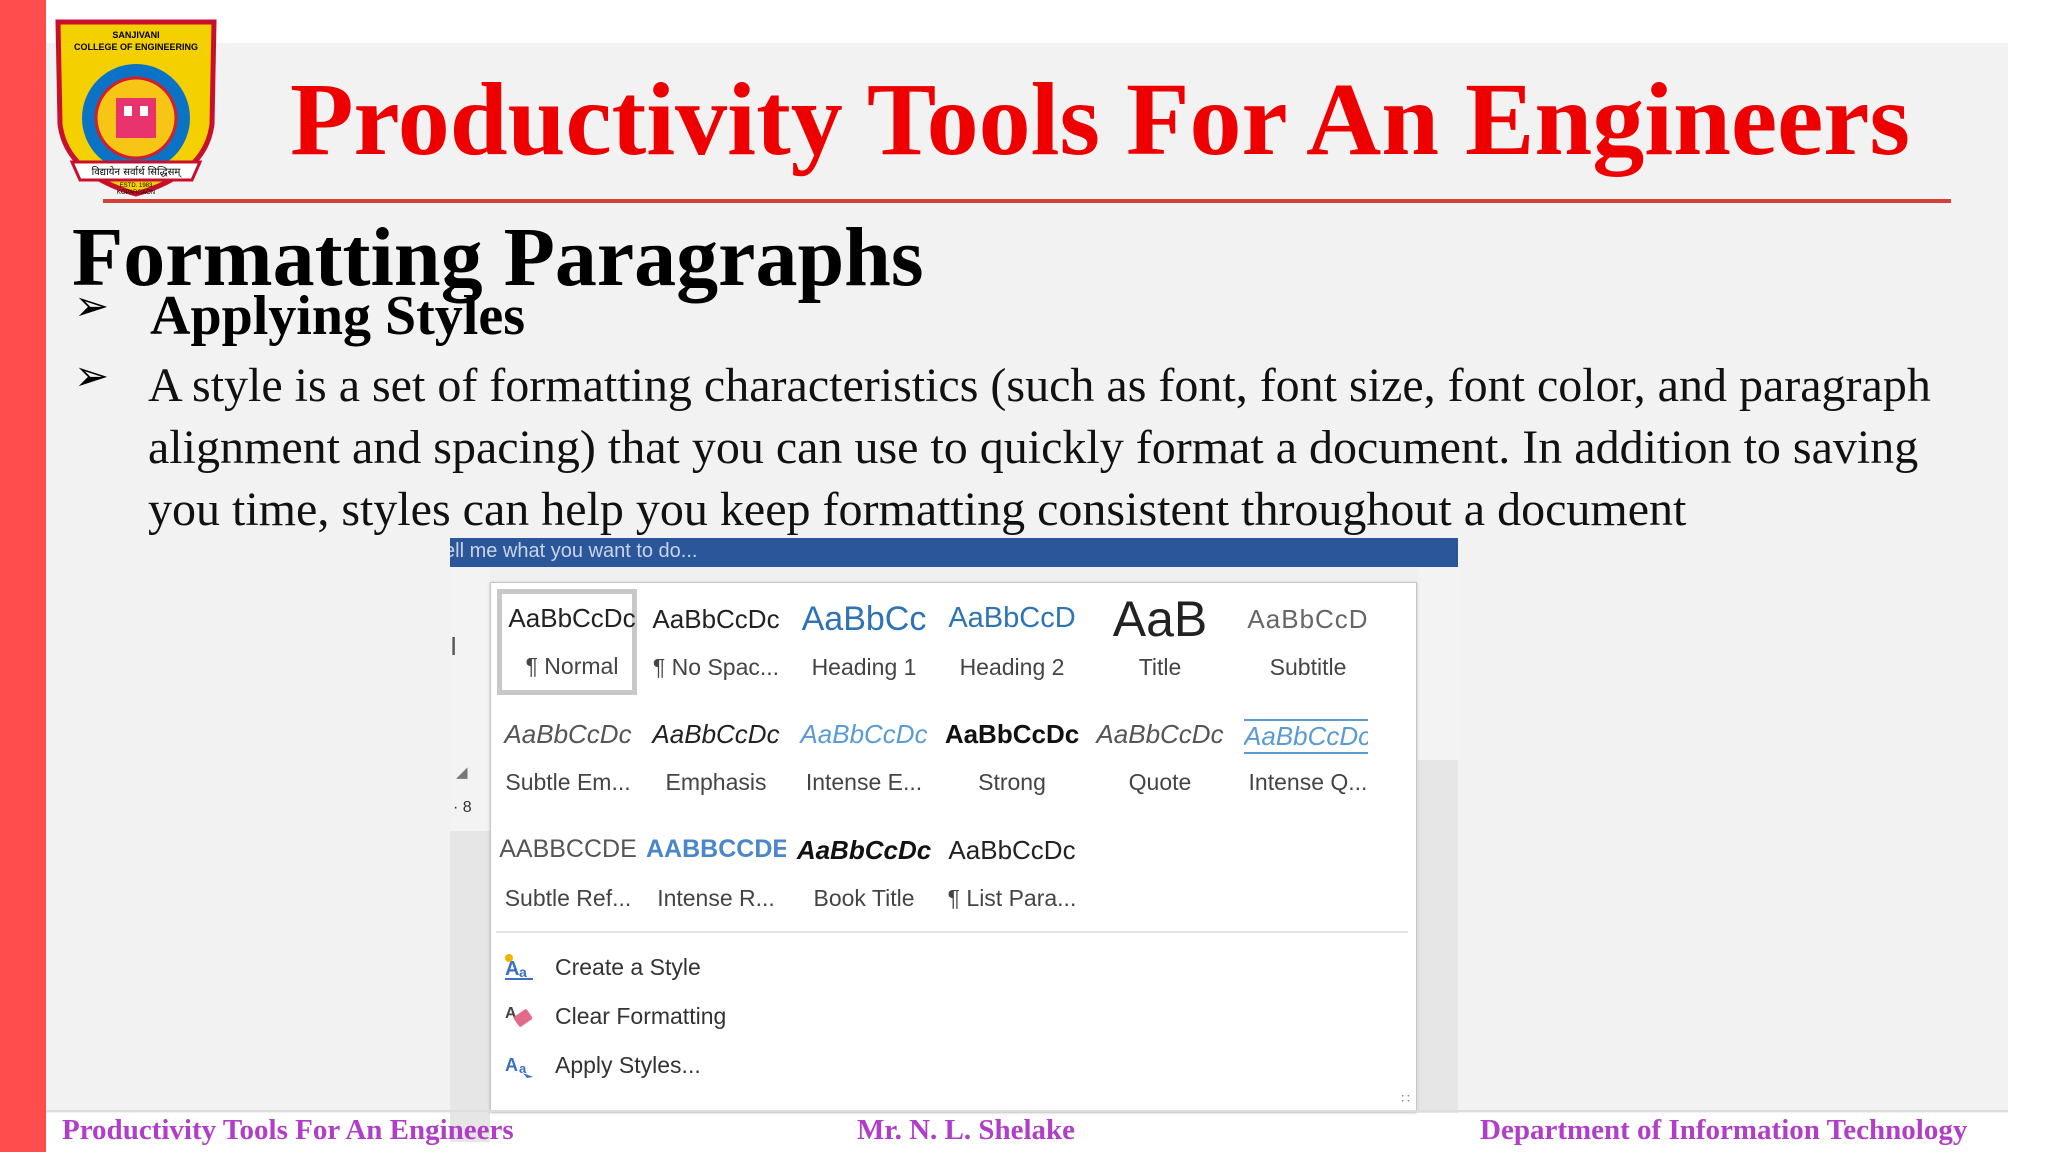 Image resolution: width=2048 pixels, height=1152 pixels. I want to click on create-style-label: Create a Style, so click(628, 967).